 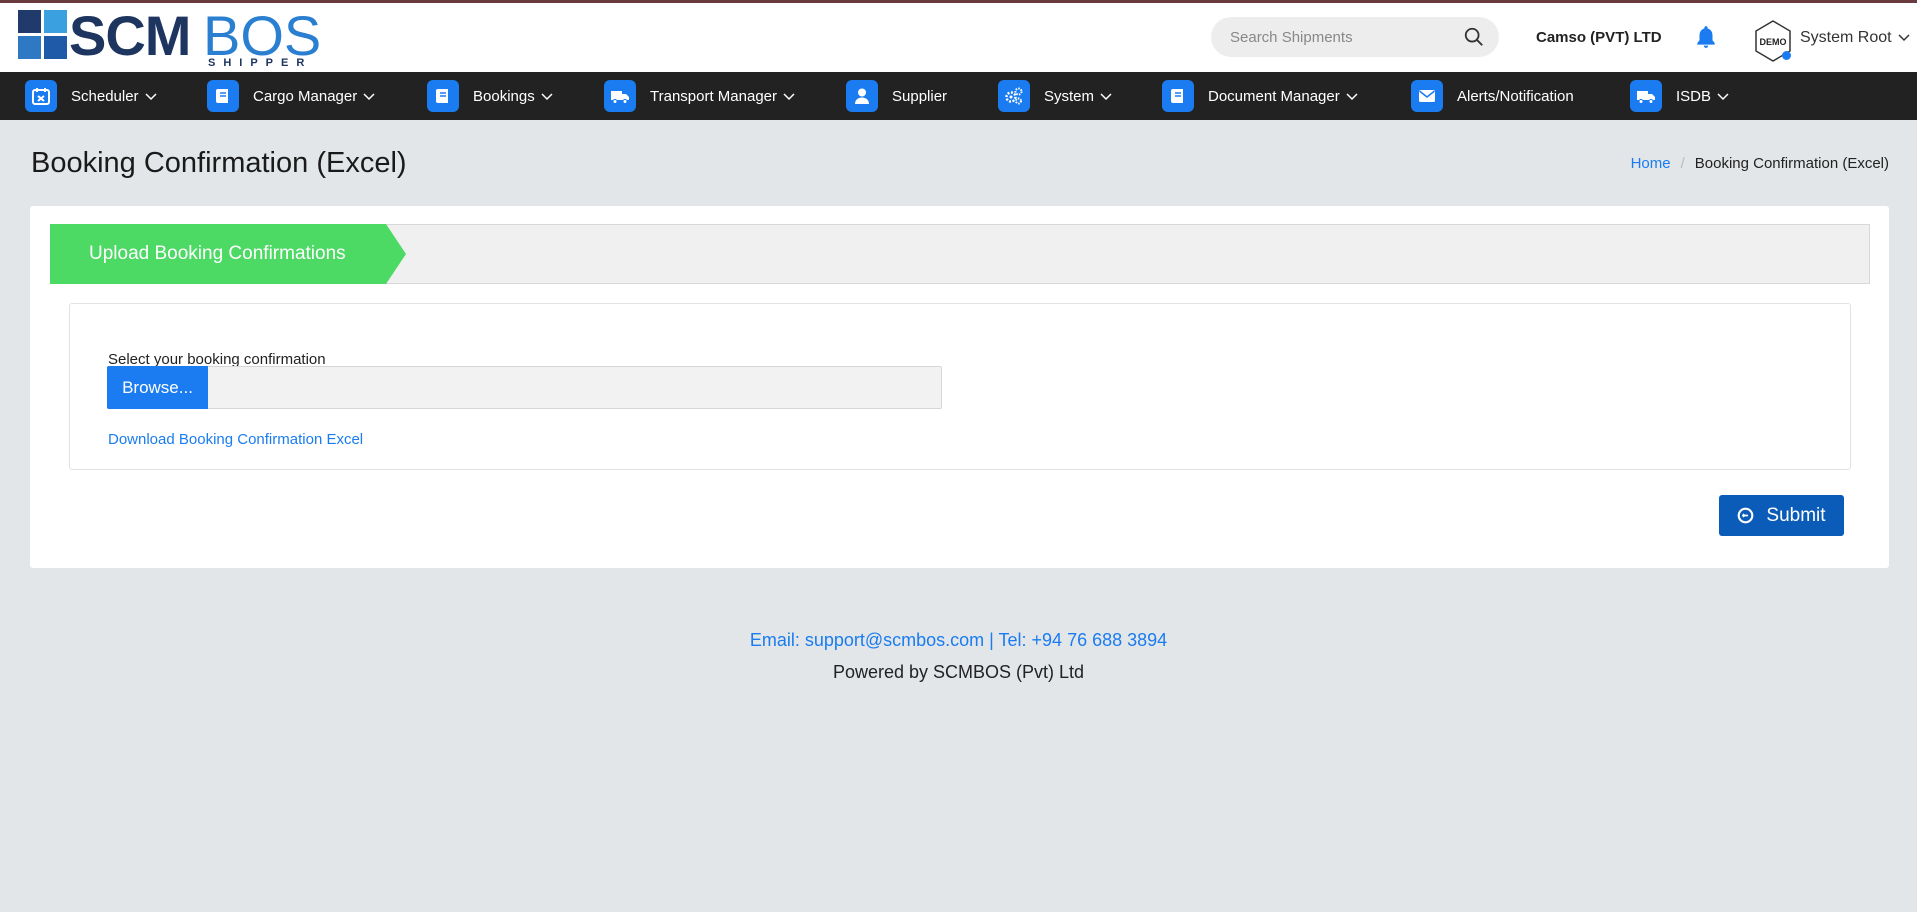 I want to click on avatar-text: DEMO, so click(x=1773, y=42).